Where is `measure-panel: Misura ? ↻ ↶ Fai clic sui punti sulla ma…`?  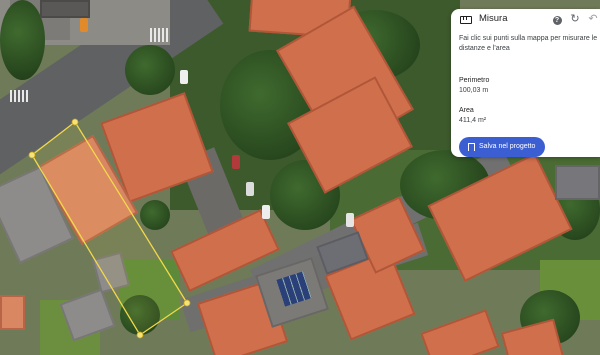
measure-panel: Misura ? ↻ ↶ Fai clic sui punti sulla ma… is located at coordinates (525, 83).